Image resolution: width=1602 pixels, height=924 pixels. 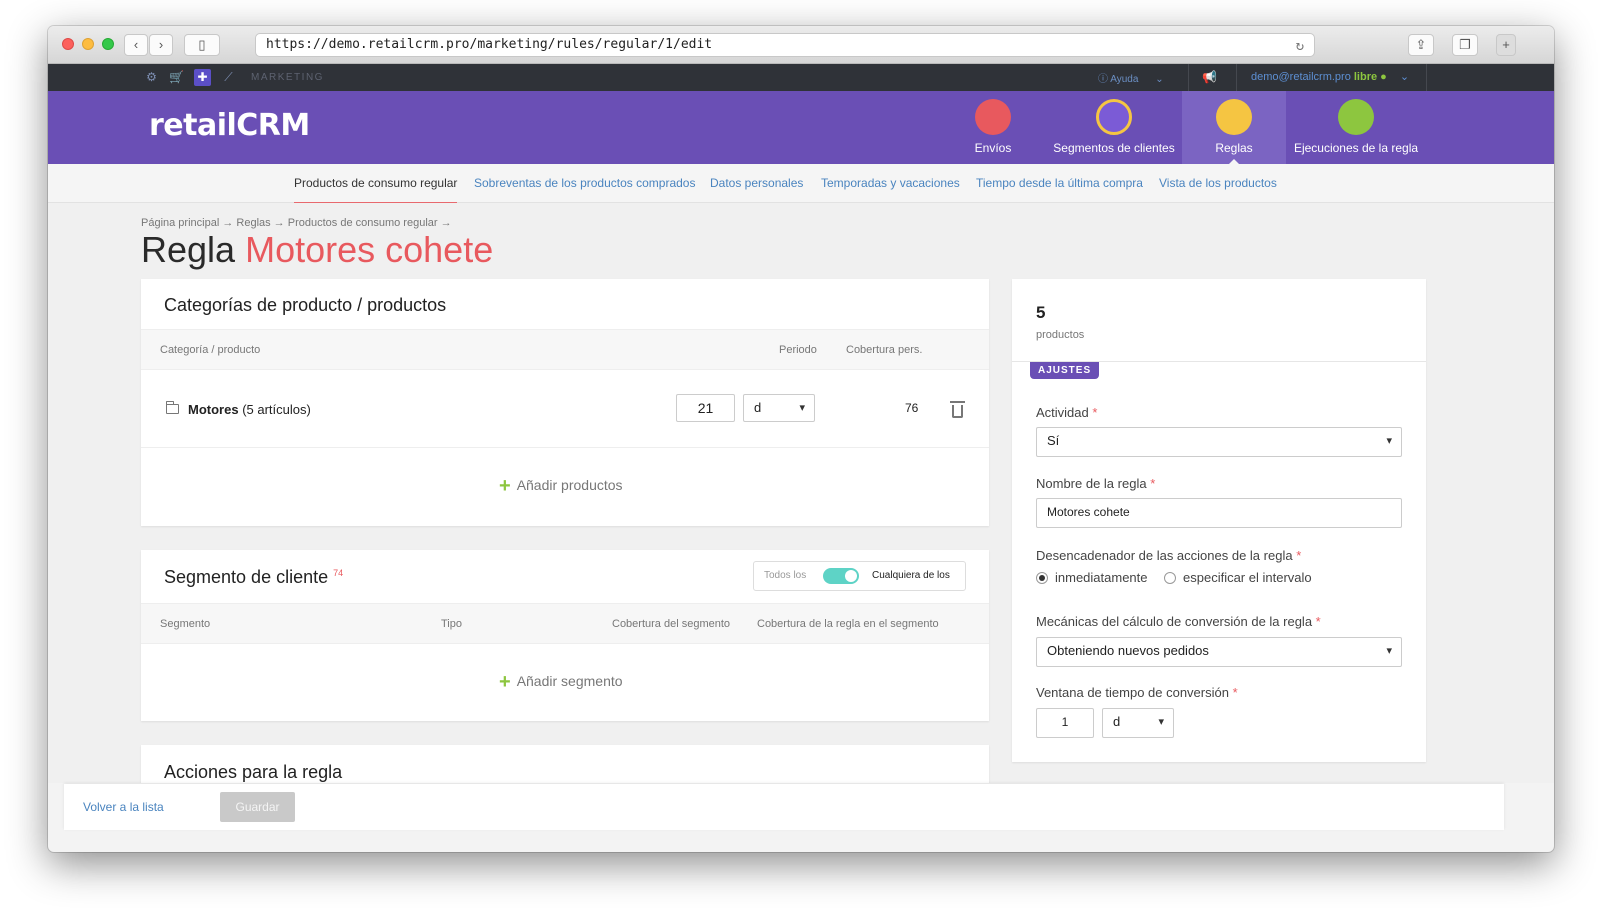 What do you see at coordinates (1356, 127) in the screenshot?
I see `nav-ejecuciones: Ejecuciones de la regla` at bounding box center [1356, 127].